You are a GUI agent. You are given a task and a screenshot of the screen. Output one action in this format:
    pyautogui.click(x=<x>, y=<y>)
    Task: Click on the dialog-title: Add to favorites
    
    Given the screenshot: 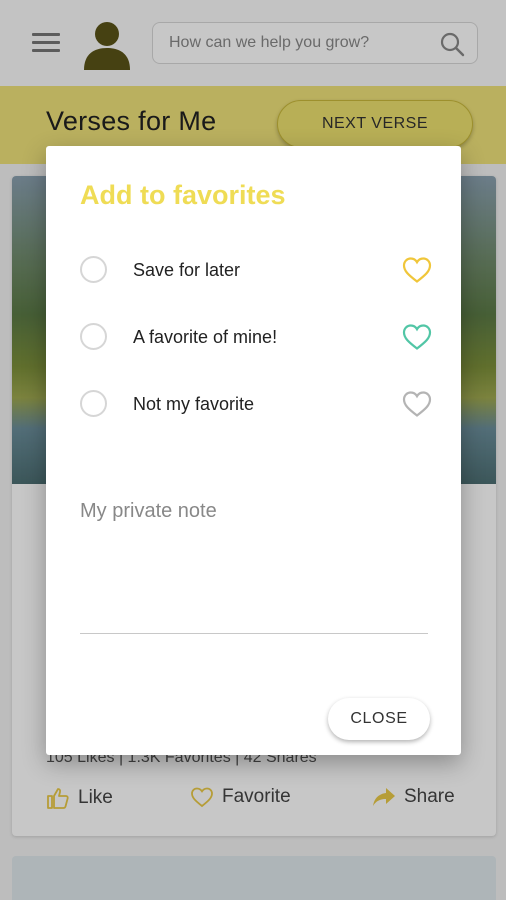 What is the action you would take?
    pyautogui.click(x=183, y=195)
    